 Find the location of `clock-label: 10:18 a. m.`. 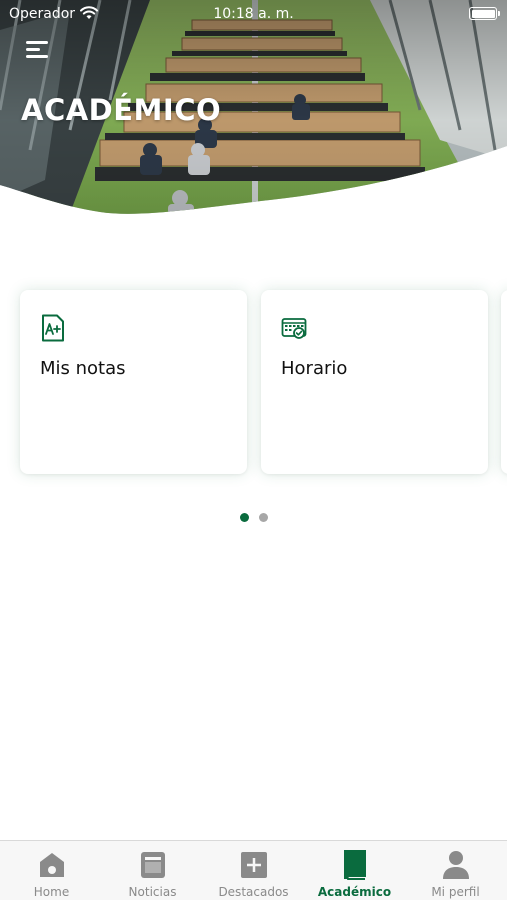

clock-label: 10:18 a. m. is located at coordinates (253, 14).